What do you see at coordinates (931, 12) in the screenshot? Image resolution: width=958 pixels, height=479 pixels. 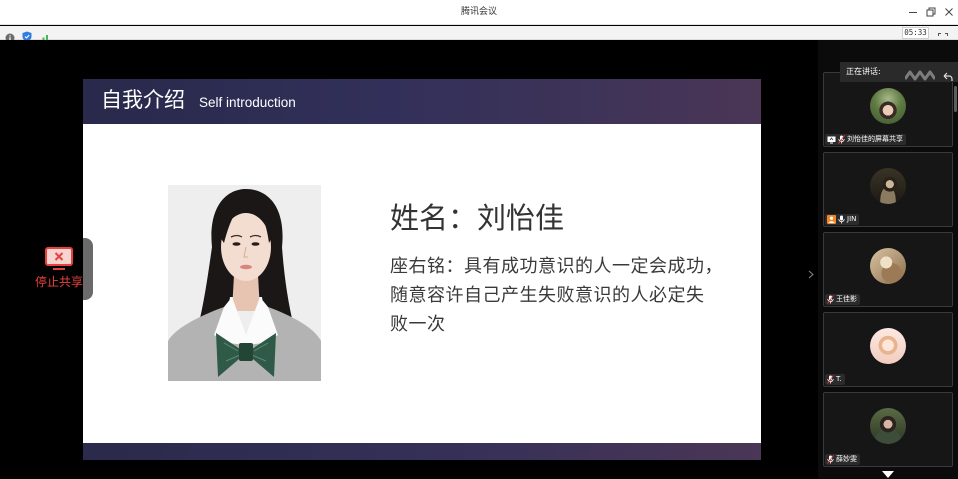 I see `restore-icon` at bounding box center [931, 12].